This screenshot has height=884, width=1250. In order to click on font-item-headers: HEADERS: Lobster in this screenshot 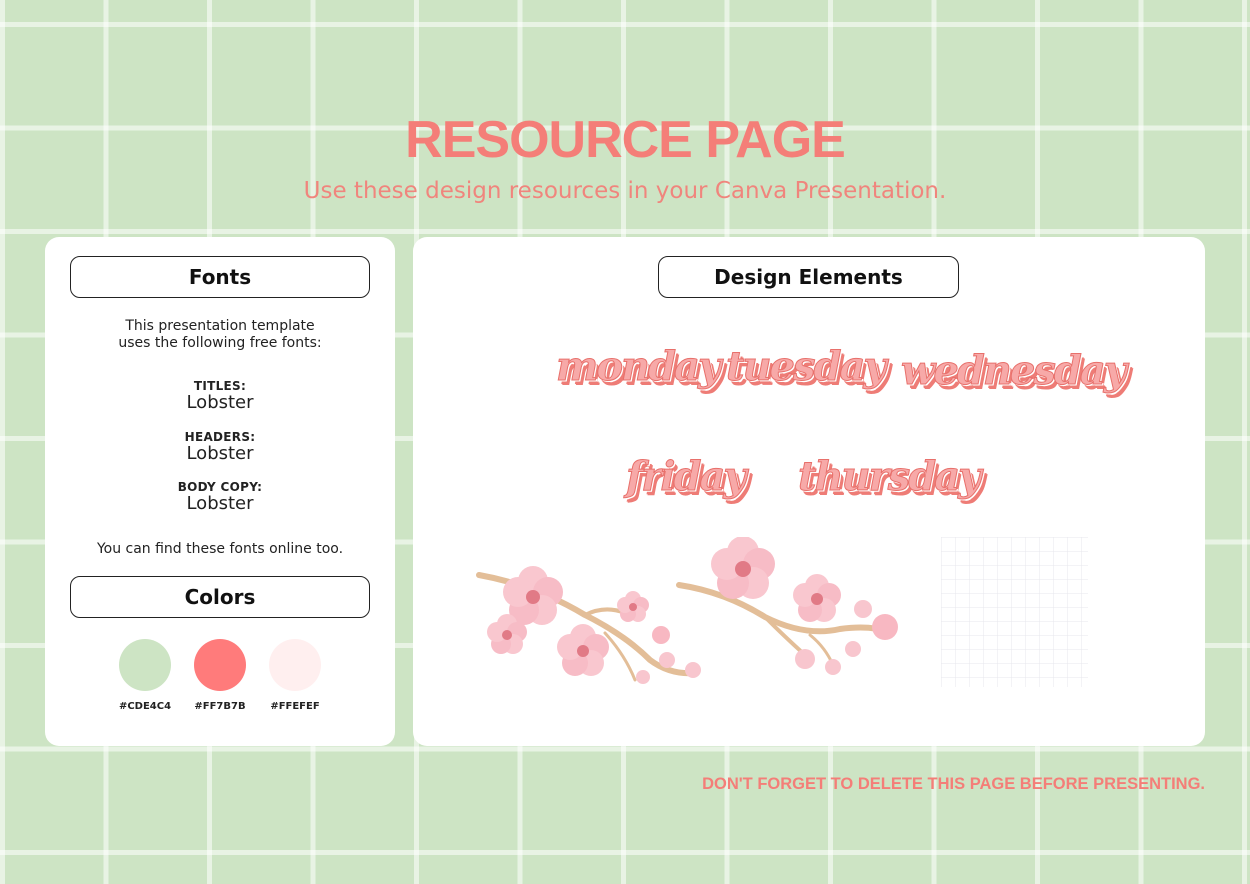, I will do `click(220, 447)`.